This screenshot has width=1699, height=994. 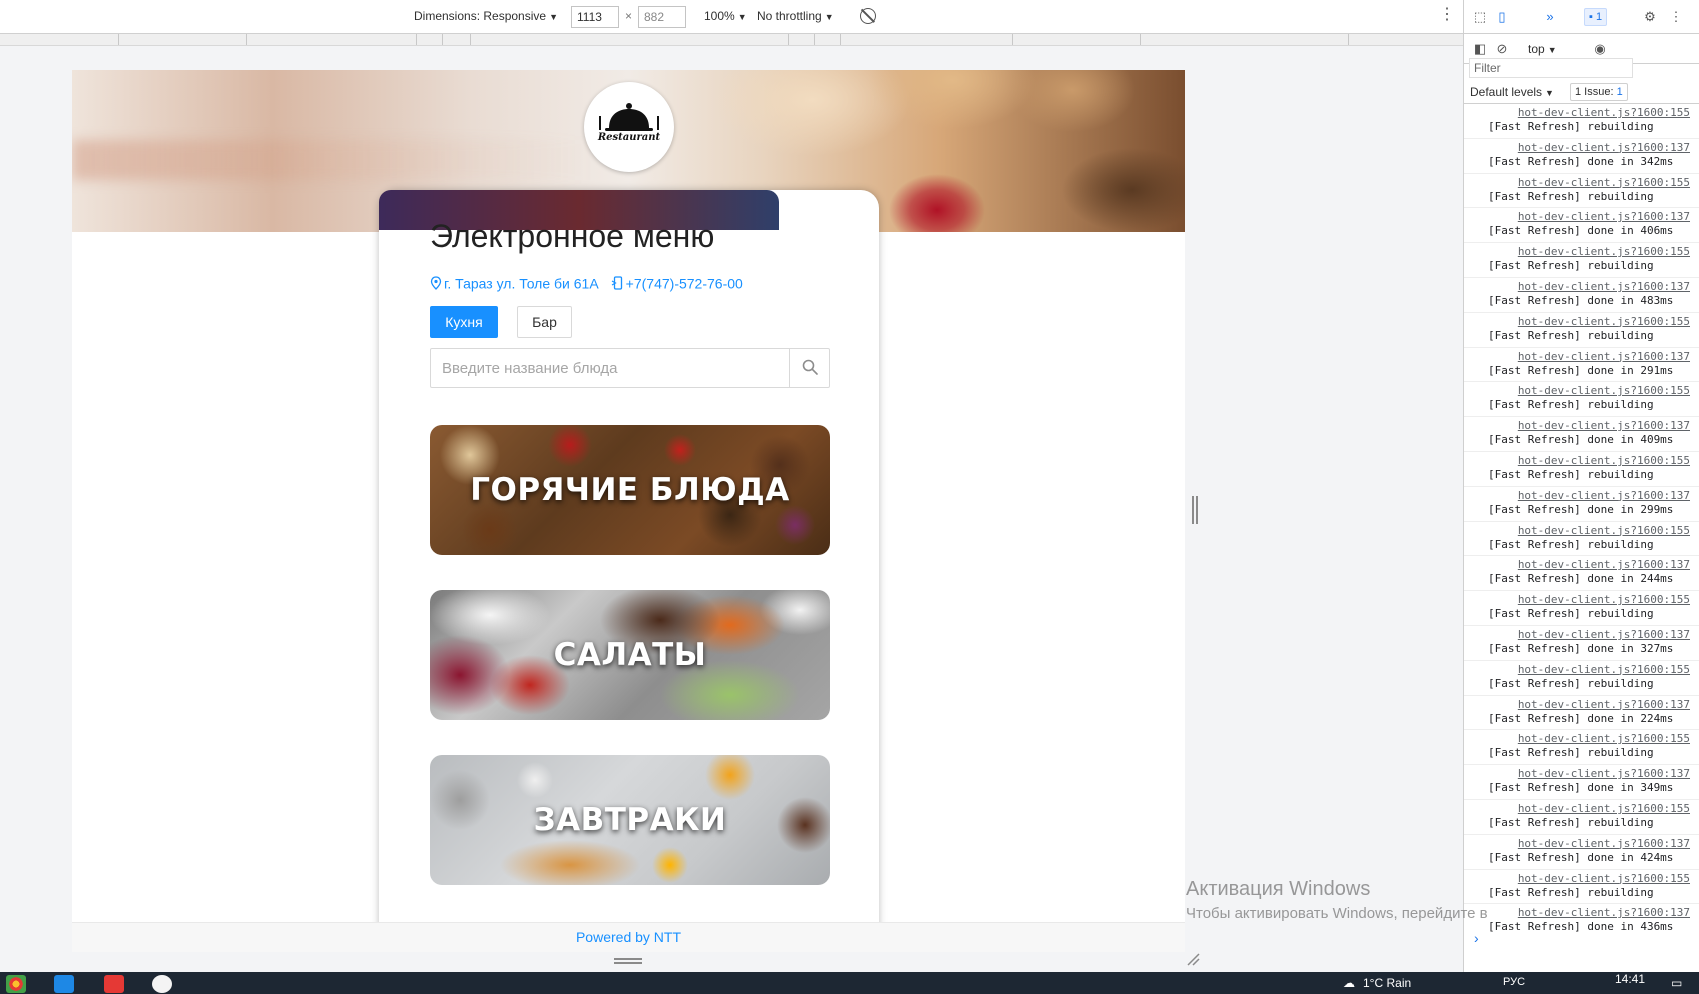 I want to click on category-label: ГОРЯЧИЕ БЛЮДА, so click(x=630, y=490).